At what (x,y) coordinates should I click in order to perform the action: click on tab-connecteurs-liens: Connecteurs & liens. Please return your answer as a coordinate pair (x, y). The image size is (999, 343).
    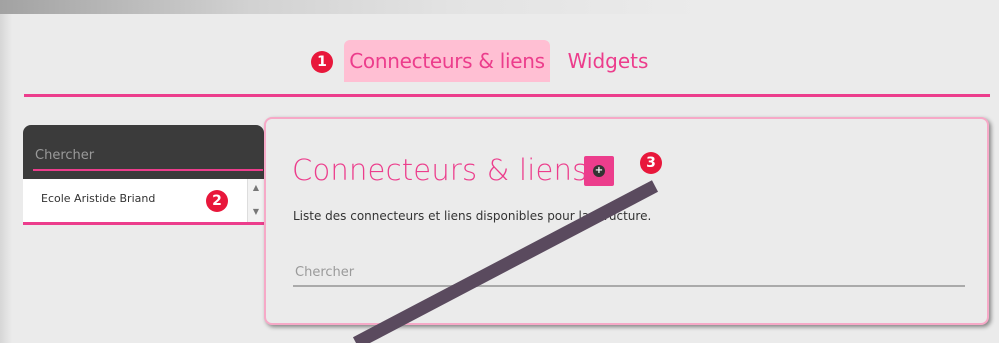
    Looking at the image, I should click on (447, 61).